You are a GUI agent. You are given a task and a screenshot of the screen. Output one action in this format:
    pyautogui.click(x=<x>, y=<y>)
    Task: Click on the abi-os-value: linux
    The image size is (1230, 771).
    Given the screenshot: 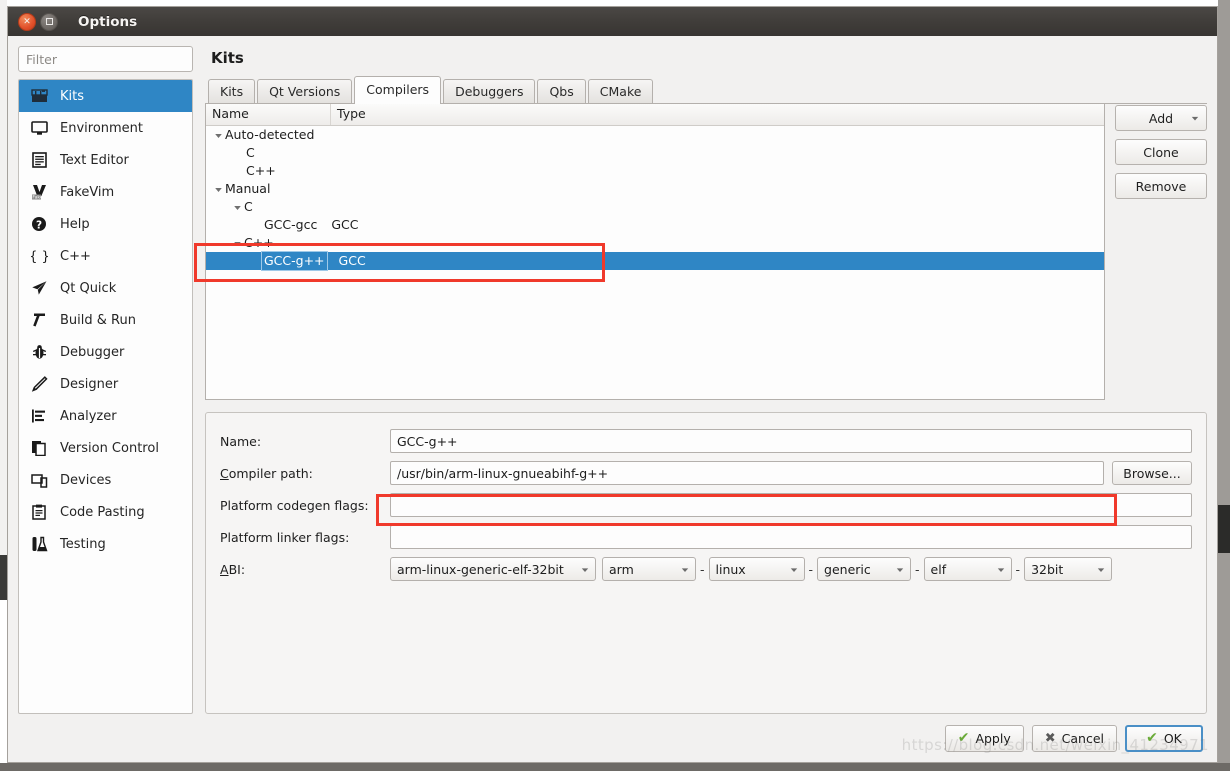 What is the action you would take?
    pyautogui.click(x=730, y=569)
    